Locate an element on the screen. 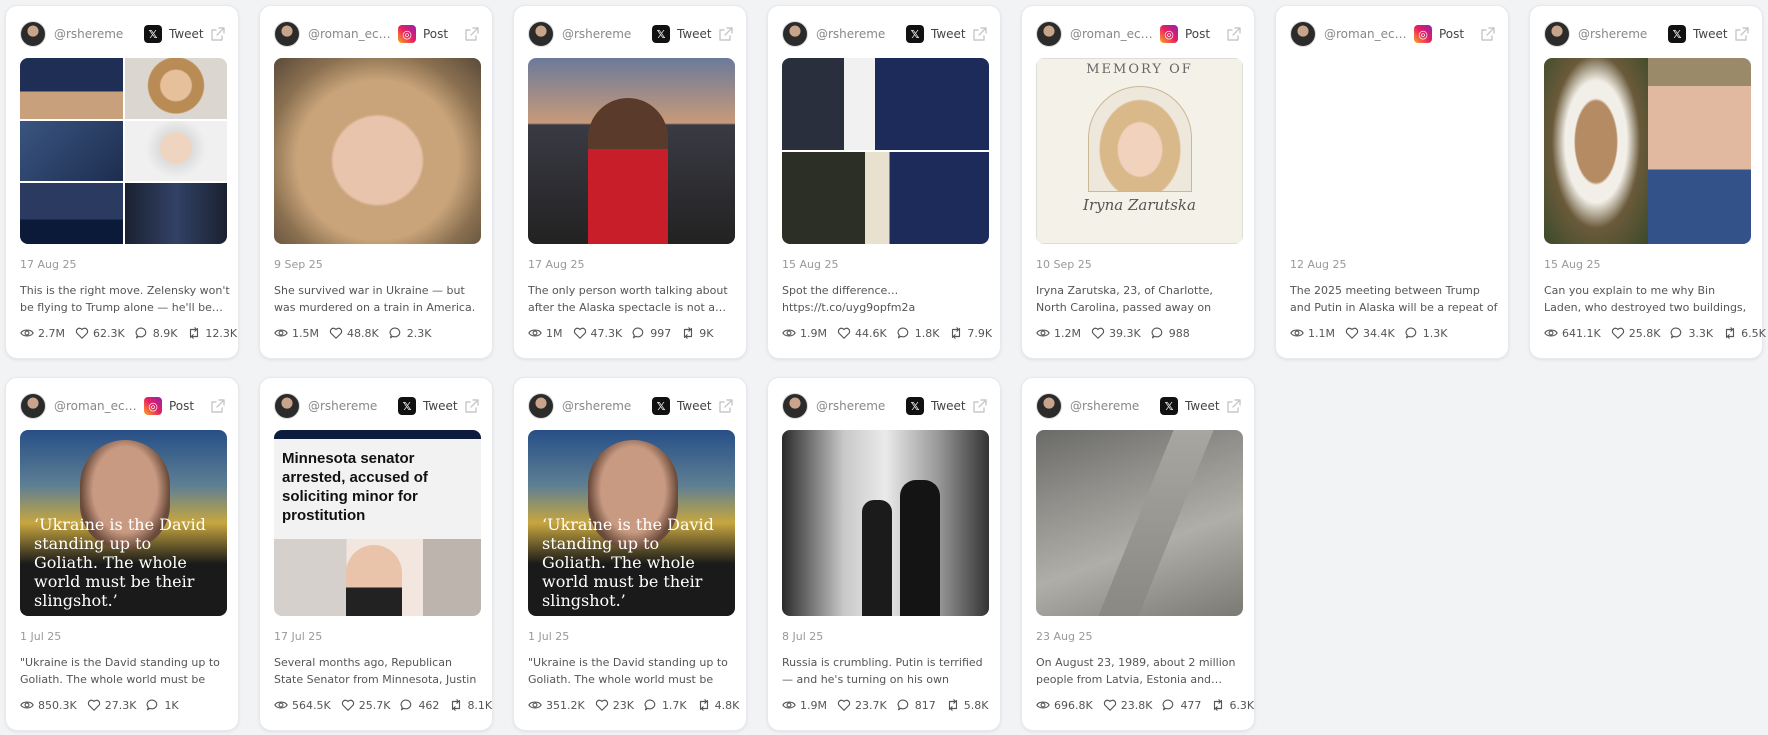 This screenshot has height=735, width=1768. post-metrics: 641.1K 25.8K 3.3K 6.5K is located at coordinates (1655, 333).